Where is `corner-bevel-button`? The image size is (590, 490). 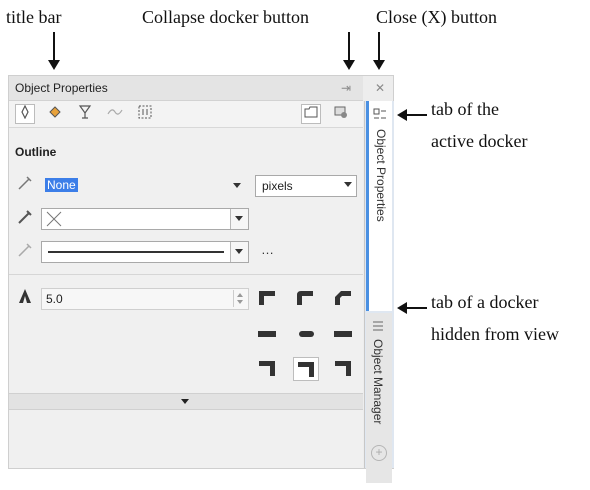 corner-bevel-button is located at coordinates (343, 298).